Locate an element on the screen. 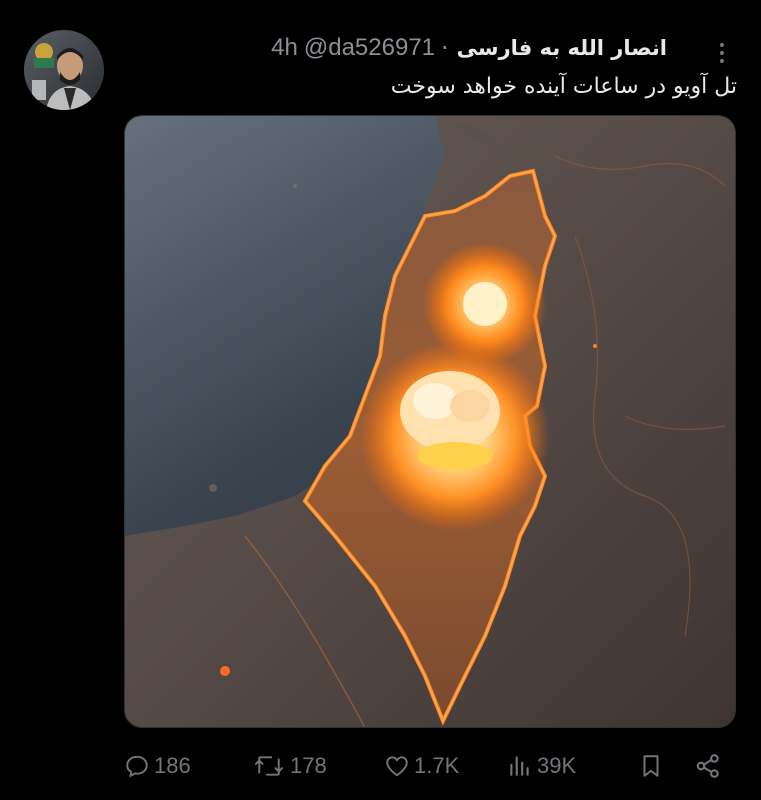  tweet-header: انصار الله به فارسی @da526971 · 4h is located at coordinates (469, 48).